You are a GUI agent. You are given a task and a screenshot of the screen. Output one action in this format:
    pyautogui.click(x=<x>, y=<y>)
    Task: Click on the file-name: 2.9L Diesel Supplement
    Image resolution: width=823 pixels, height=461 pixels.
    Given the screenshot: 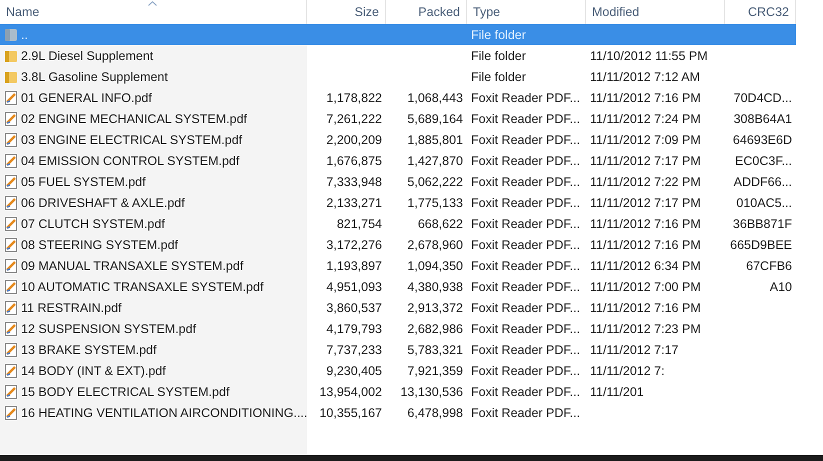 What is the action you would take?
    pyautogui.click(x=87, y=55)
    